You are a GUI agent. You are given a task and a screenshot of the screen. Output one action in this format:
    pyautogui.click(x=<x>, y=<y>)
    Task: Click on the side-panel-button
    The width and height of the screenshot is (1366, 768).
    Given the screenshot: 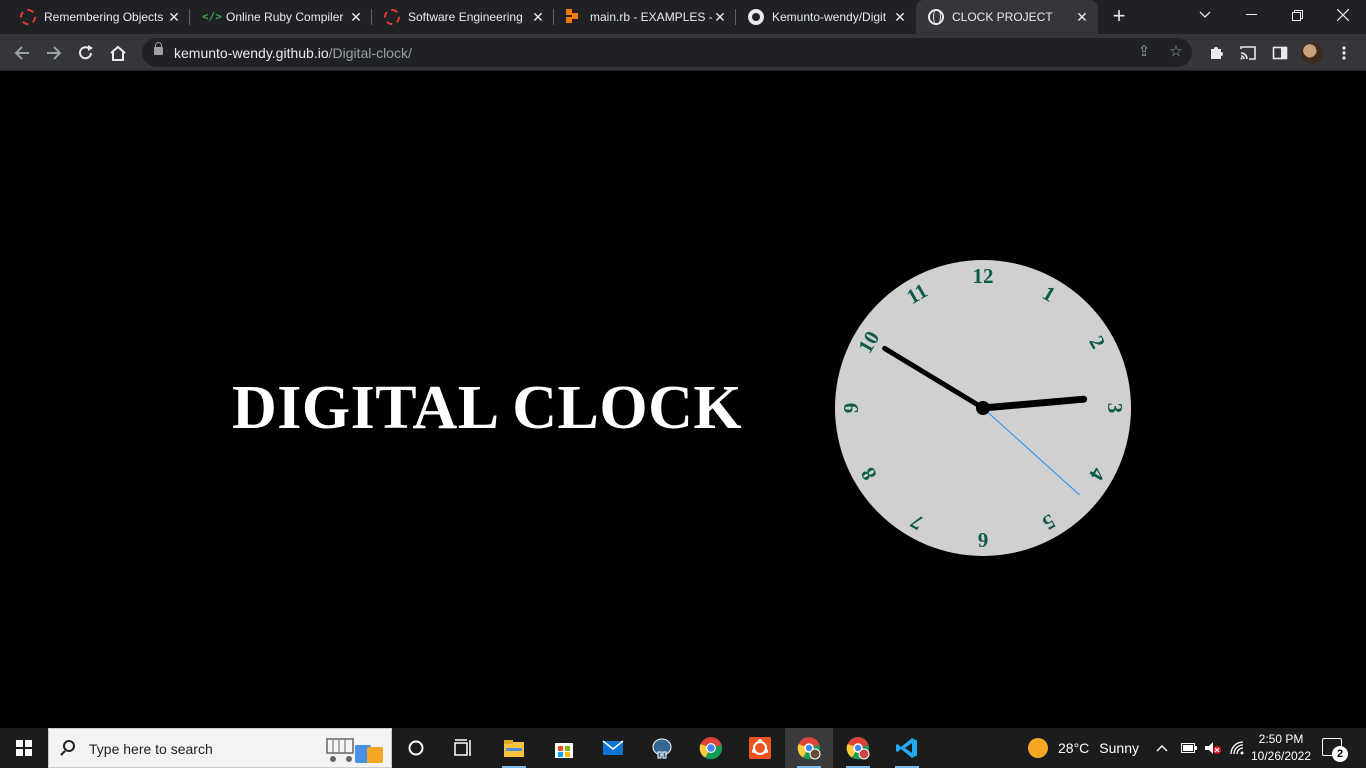 What is the action you would take?
    pyautogui.click(x=1280, y=53)
    